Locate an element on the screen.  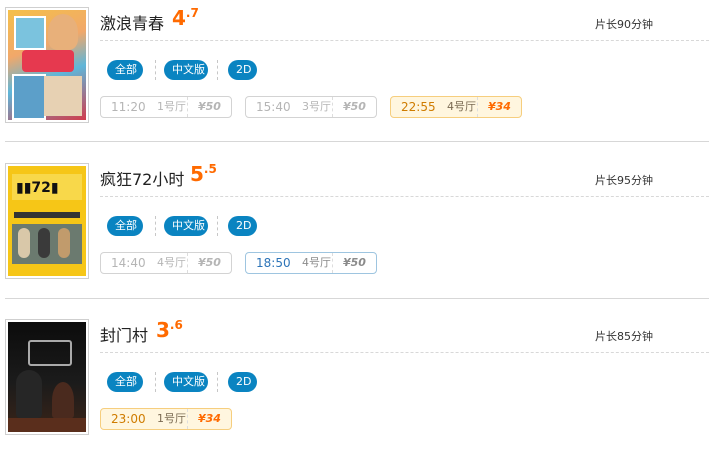
score-integer: 3 is located at coordinates (163, 330).